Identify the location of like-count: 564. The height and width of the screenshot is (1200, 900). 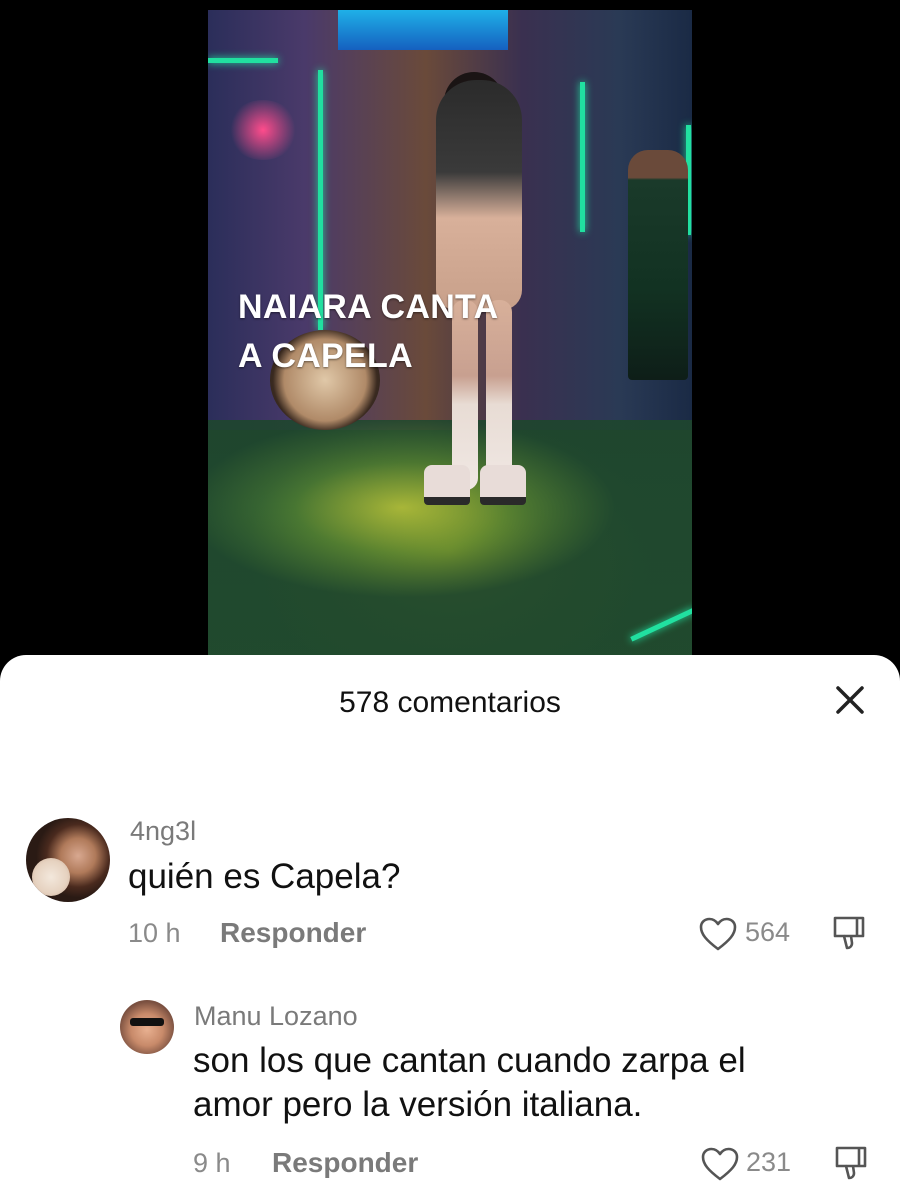
(768, 932).